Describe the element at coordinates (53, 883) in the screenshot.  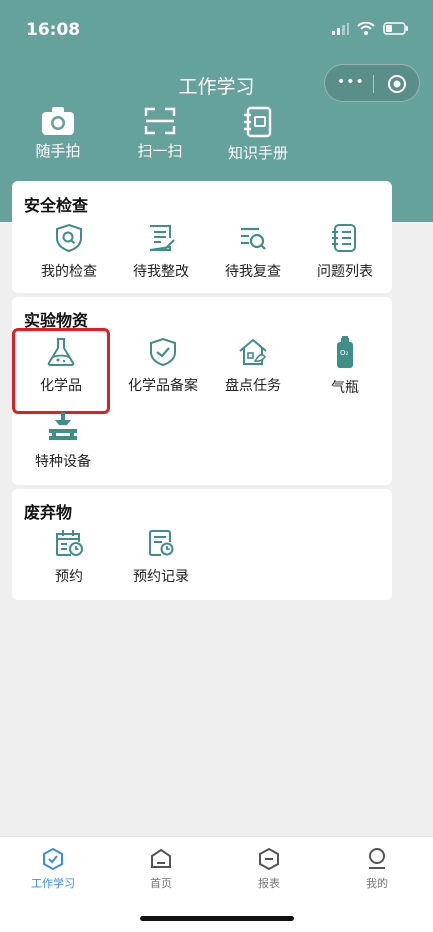
I see `tab-label: 工作学习` at that location.